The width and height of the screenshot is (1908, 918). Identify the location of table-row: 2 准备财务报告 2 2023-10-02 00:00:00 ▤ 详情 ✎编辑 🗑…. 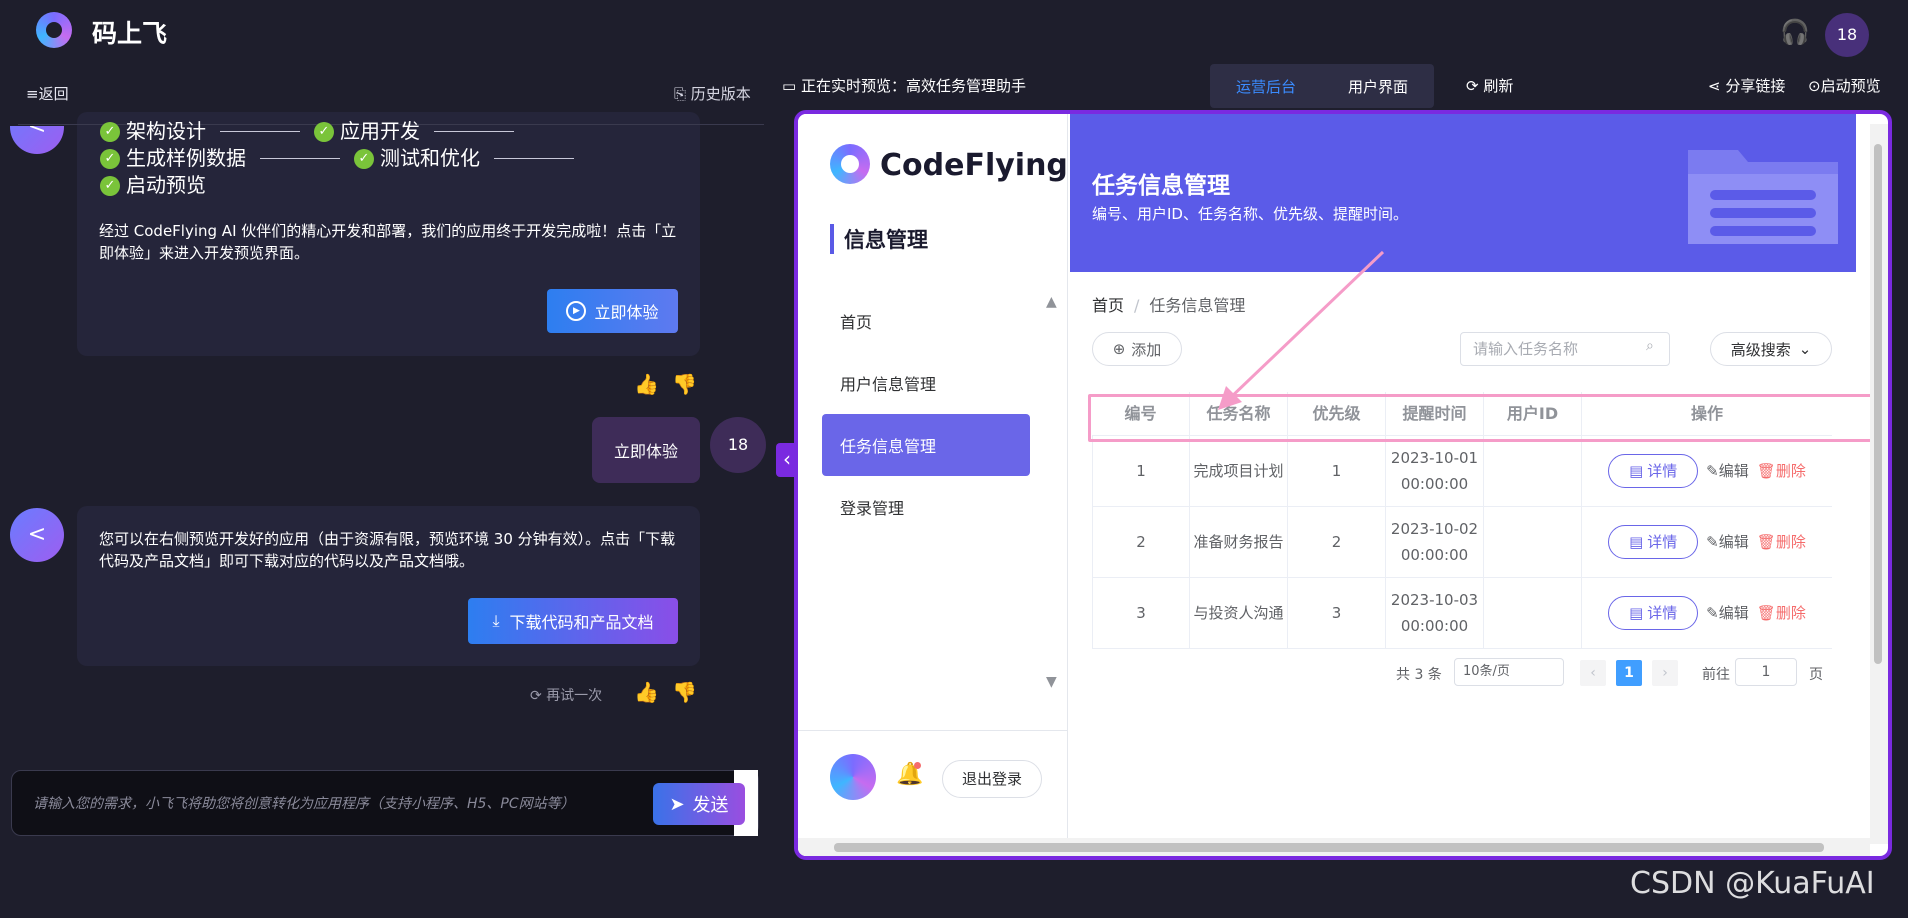
(1462, 542).